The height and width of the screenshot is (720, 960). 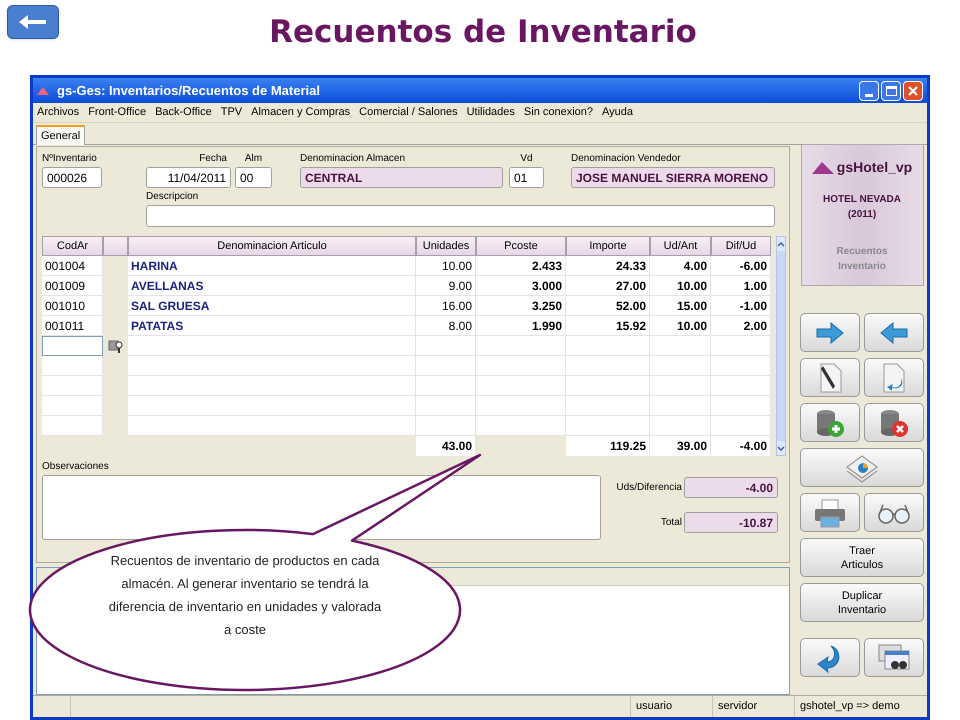 What do you see at coordinates (408, 112) in the screenshot?
I see `menu-item: Comercial / Salones` at bounding box center [408, 112].